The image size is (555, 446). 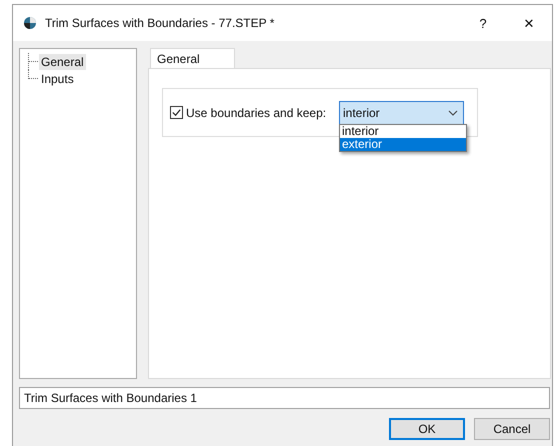 I want to click on close-button: ✕, so click(x=529, y=23).